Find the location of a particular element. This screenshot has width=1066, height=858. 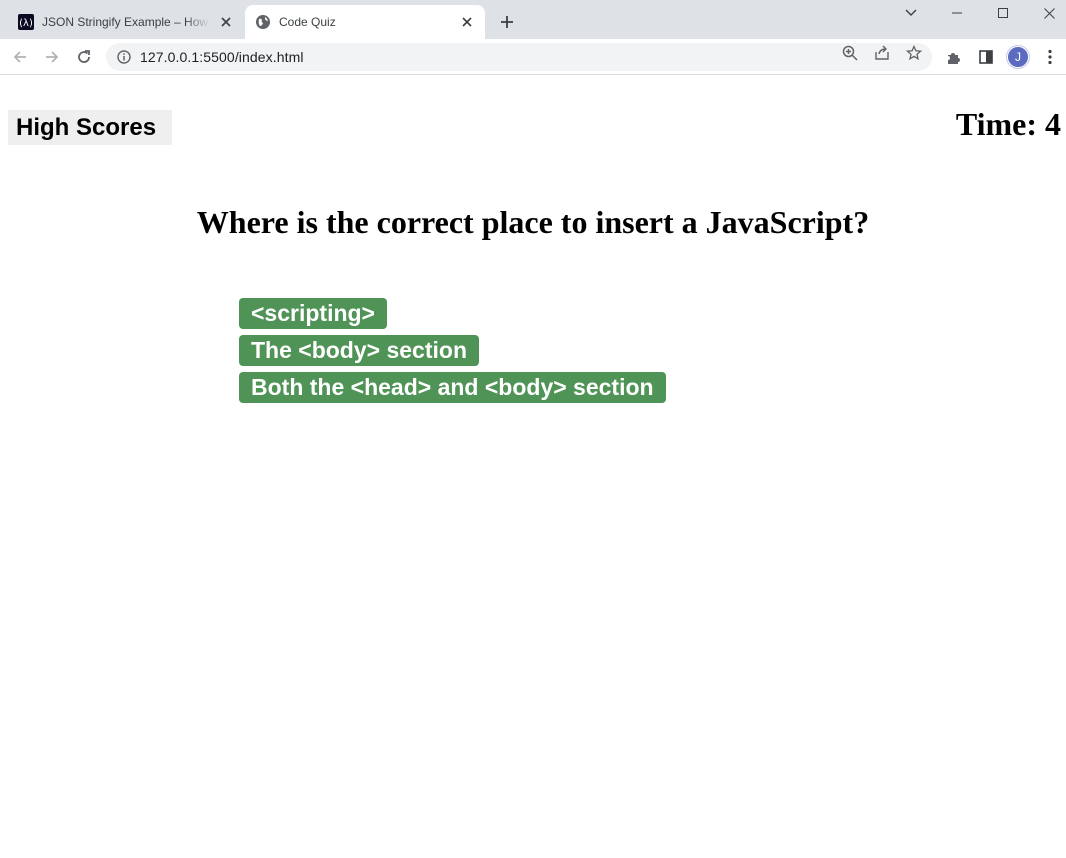

new-tab-button is located at coordinates (507, 22).